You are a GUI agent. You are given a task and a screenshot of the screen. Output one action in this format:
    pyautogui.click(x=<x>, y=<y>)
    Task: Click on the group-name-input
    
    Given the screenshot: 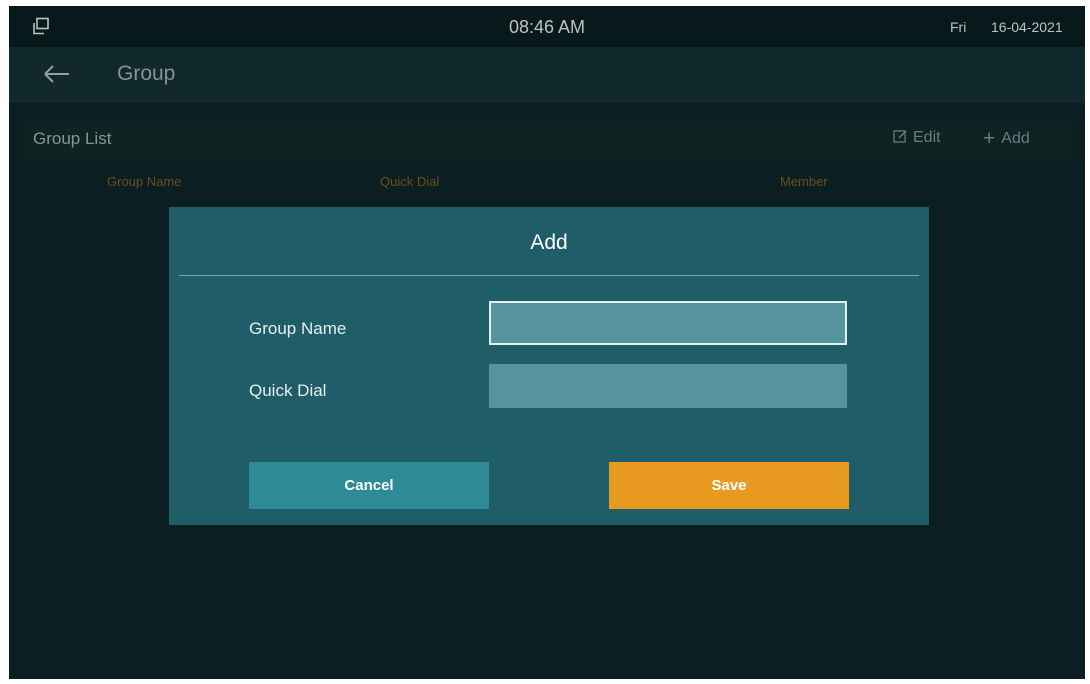 What is the action you would take?
    pyautogui.click(x=668, y=323)
    